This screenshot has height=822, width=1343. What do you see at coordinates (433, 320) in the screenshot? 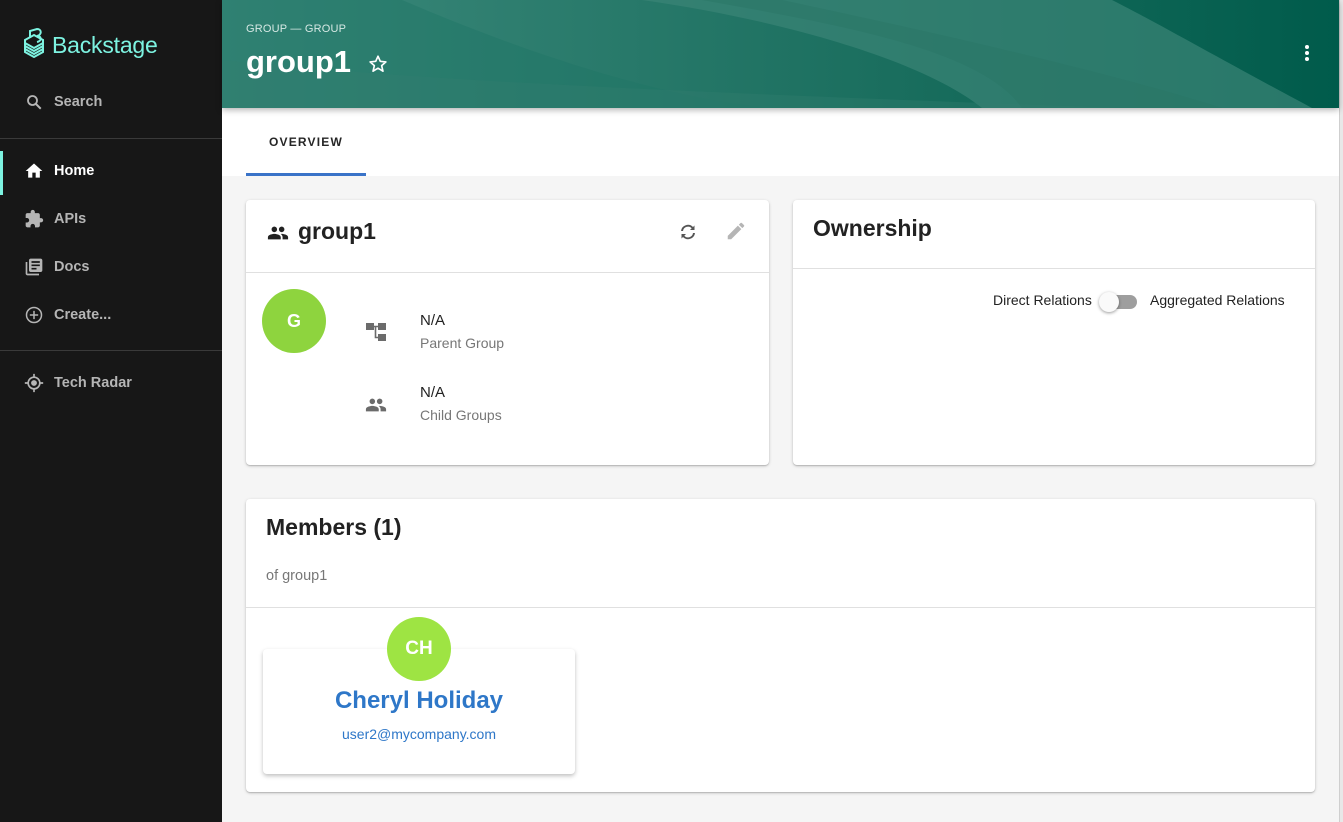
I see `parent-group-value: N/A` at bounding box center [433, 320].